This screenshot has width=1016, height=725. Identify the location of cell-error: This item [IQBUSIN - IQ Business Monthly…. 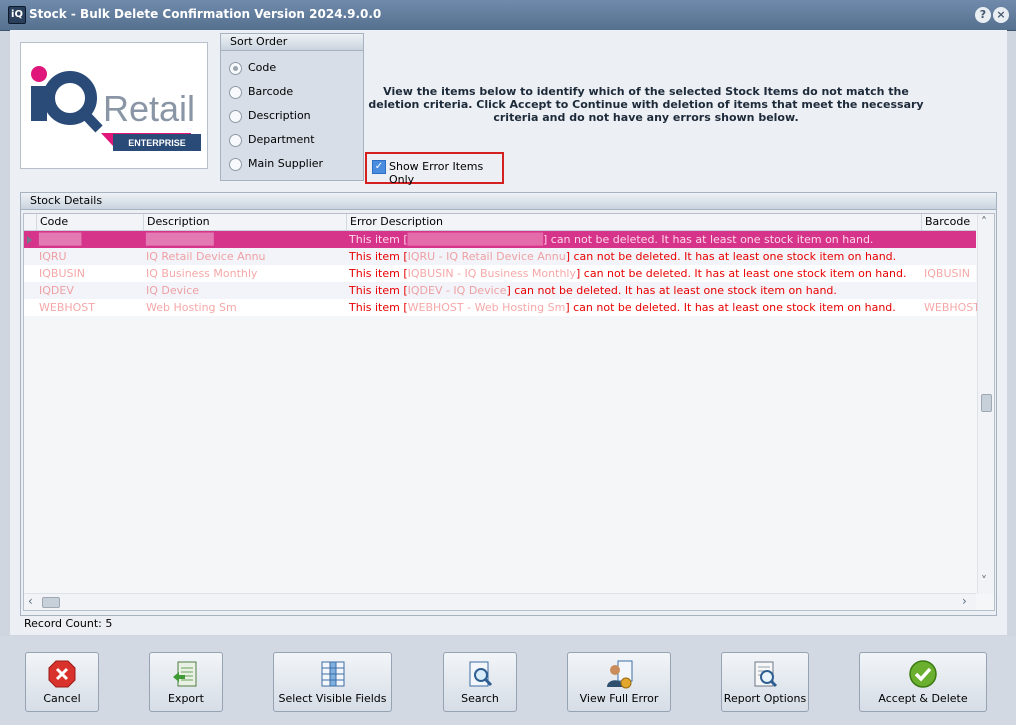
(632, 273).